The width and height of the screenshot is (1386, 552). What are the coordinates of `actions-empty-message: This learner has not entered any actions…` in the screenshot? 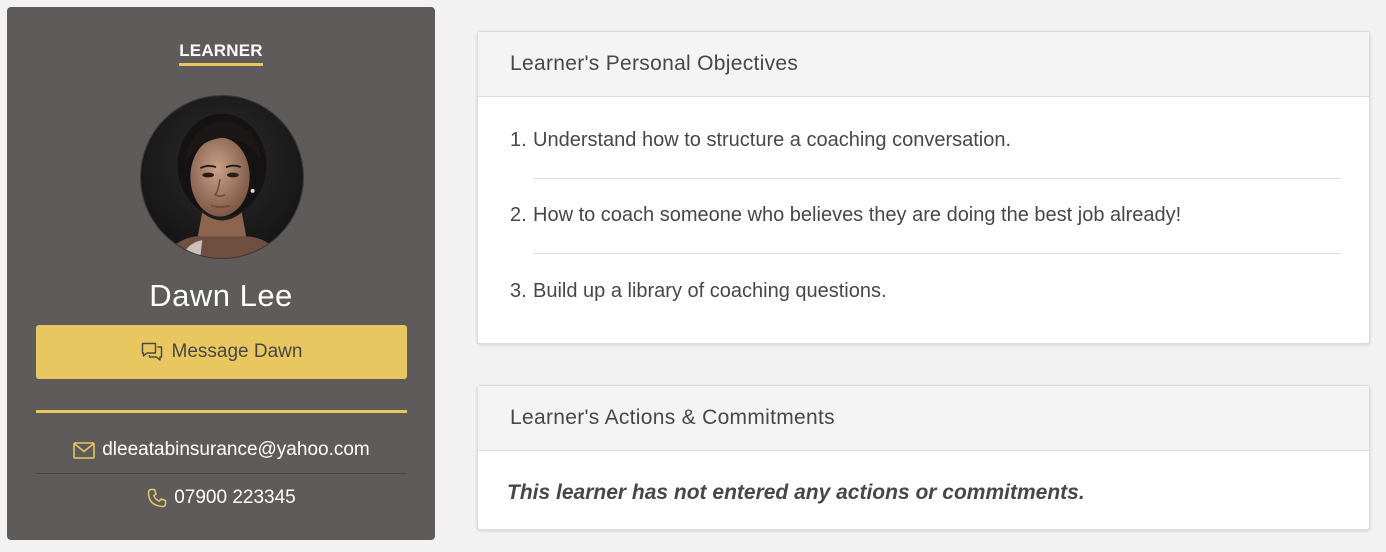 It's located at (796, 492).